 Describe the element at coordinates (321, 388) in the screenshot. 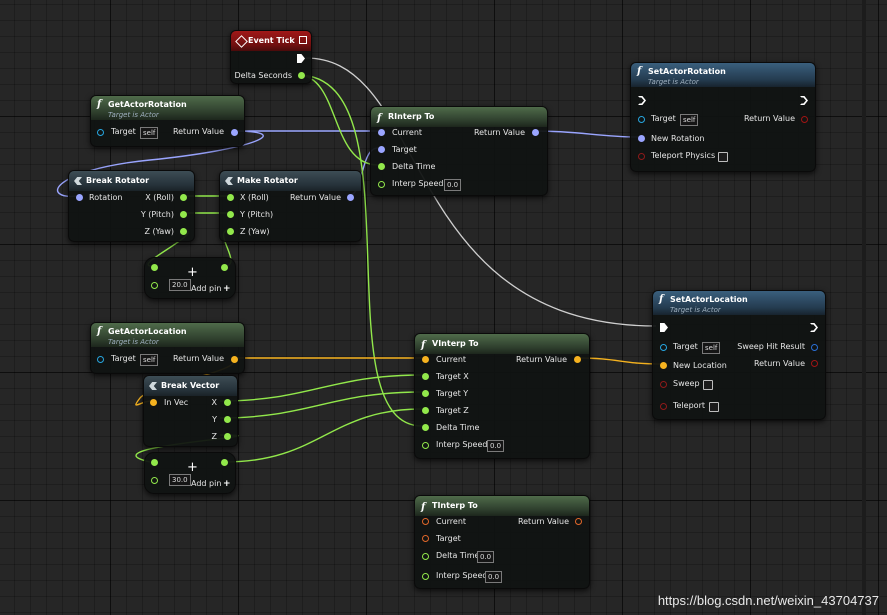

I see `float-wire-x-to-targetx` at that location.